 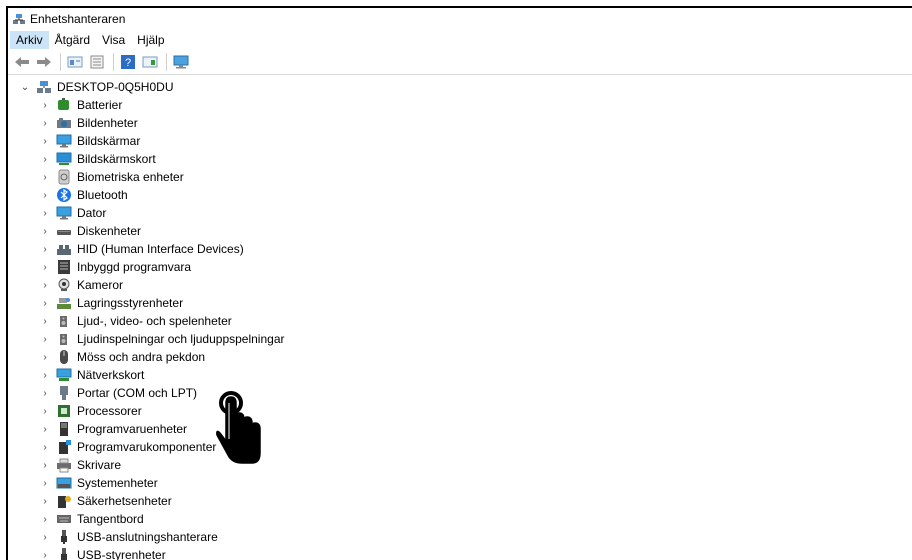 I want to click on computer-icon, so click(x=64, y=213).